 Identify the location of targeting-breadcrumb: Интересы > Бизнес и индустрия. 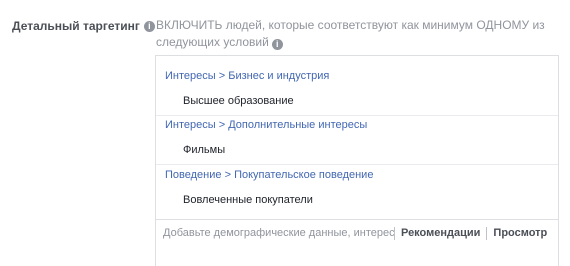
(247, 76).